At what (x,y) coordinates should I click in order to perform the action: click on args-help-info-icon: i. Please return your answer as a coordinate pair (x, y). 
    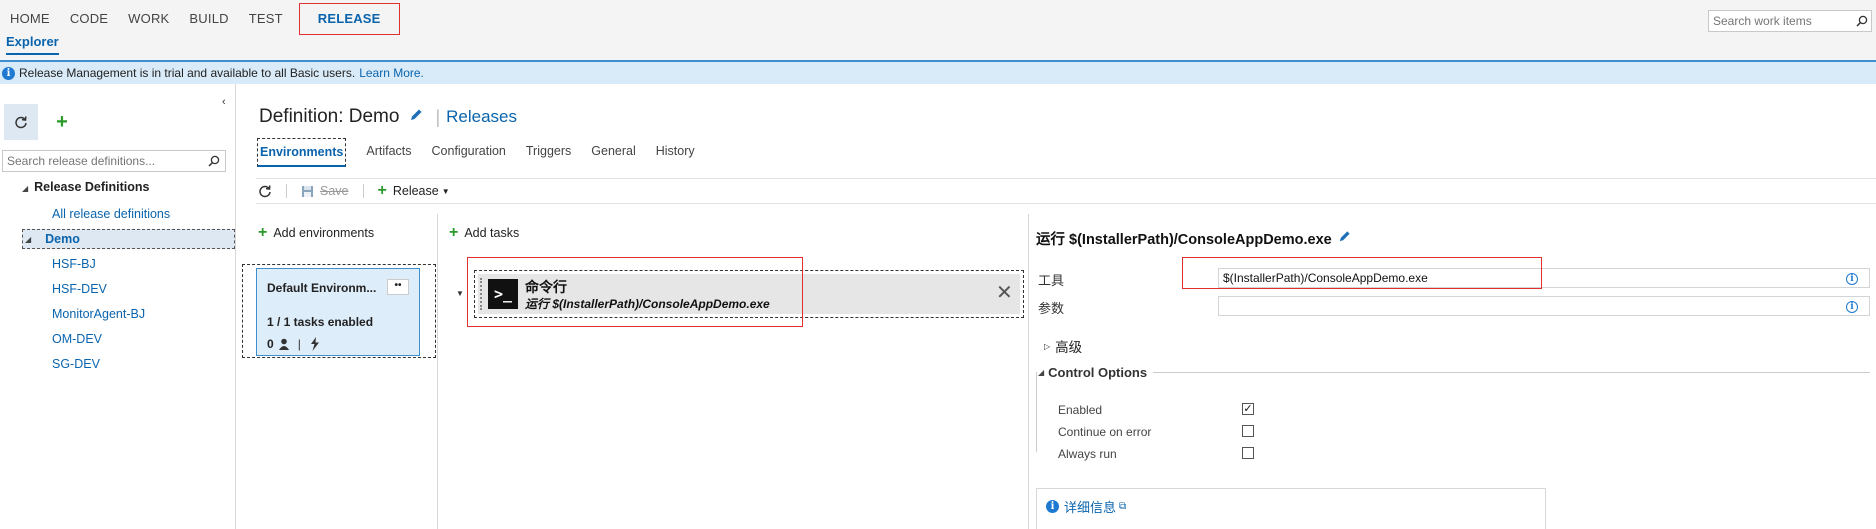
    Looking at the image, I should click on (1852, 307).